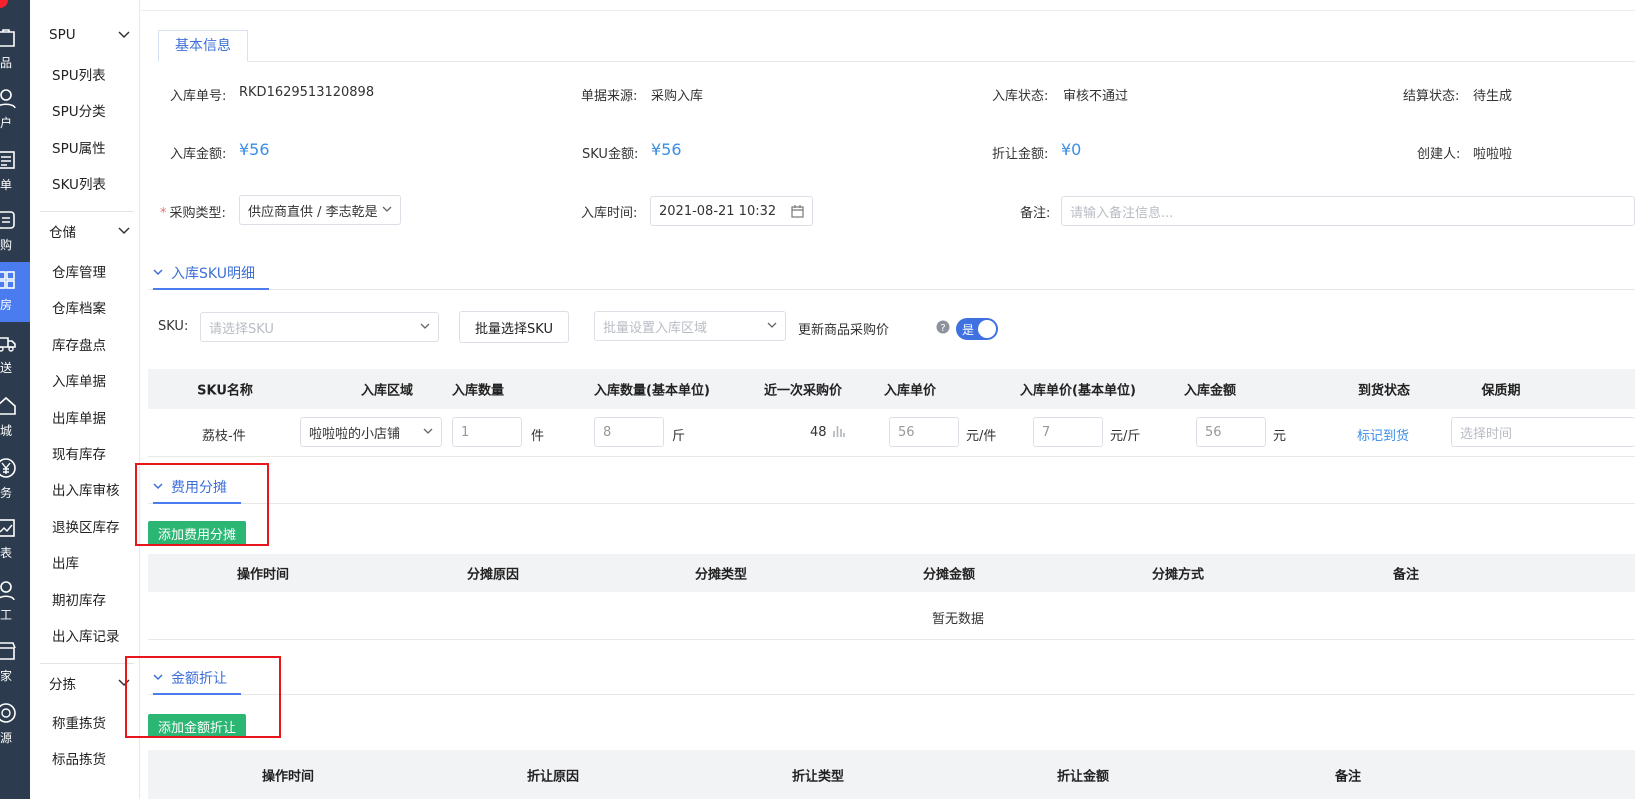  I want to click on rail-item-trace: 溯源, so click(15, 724).